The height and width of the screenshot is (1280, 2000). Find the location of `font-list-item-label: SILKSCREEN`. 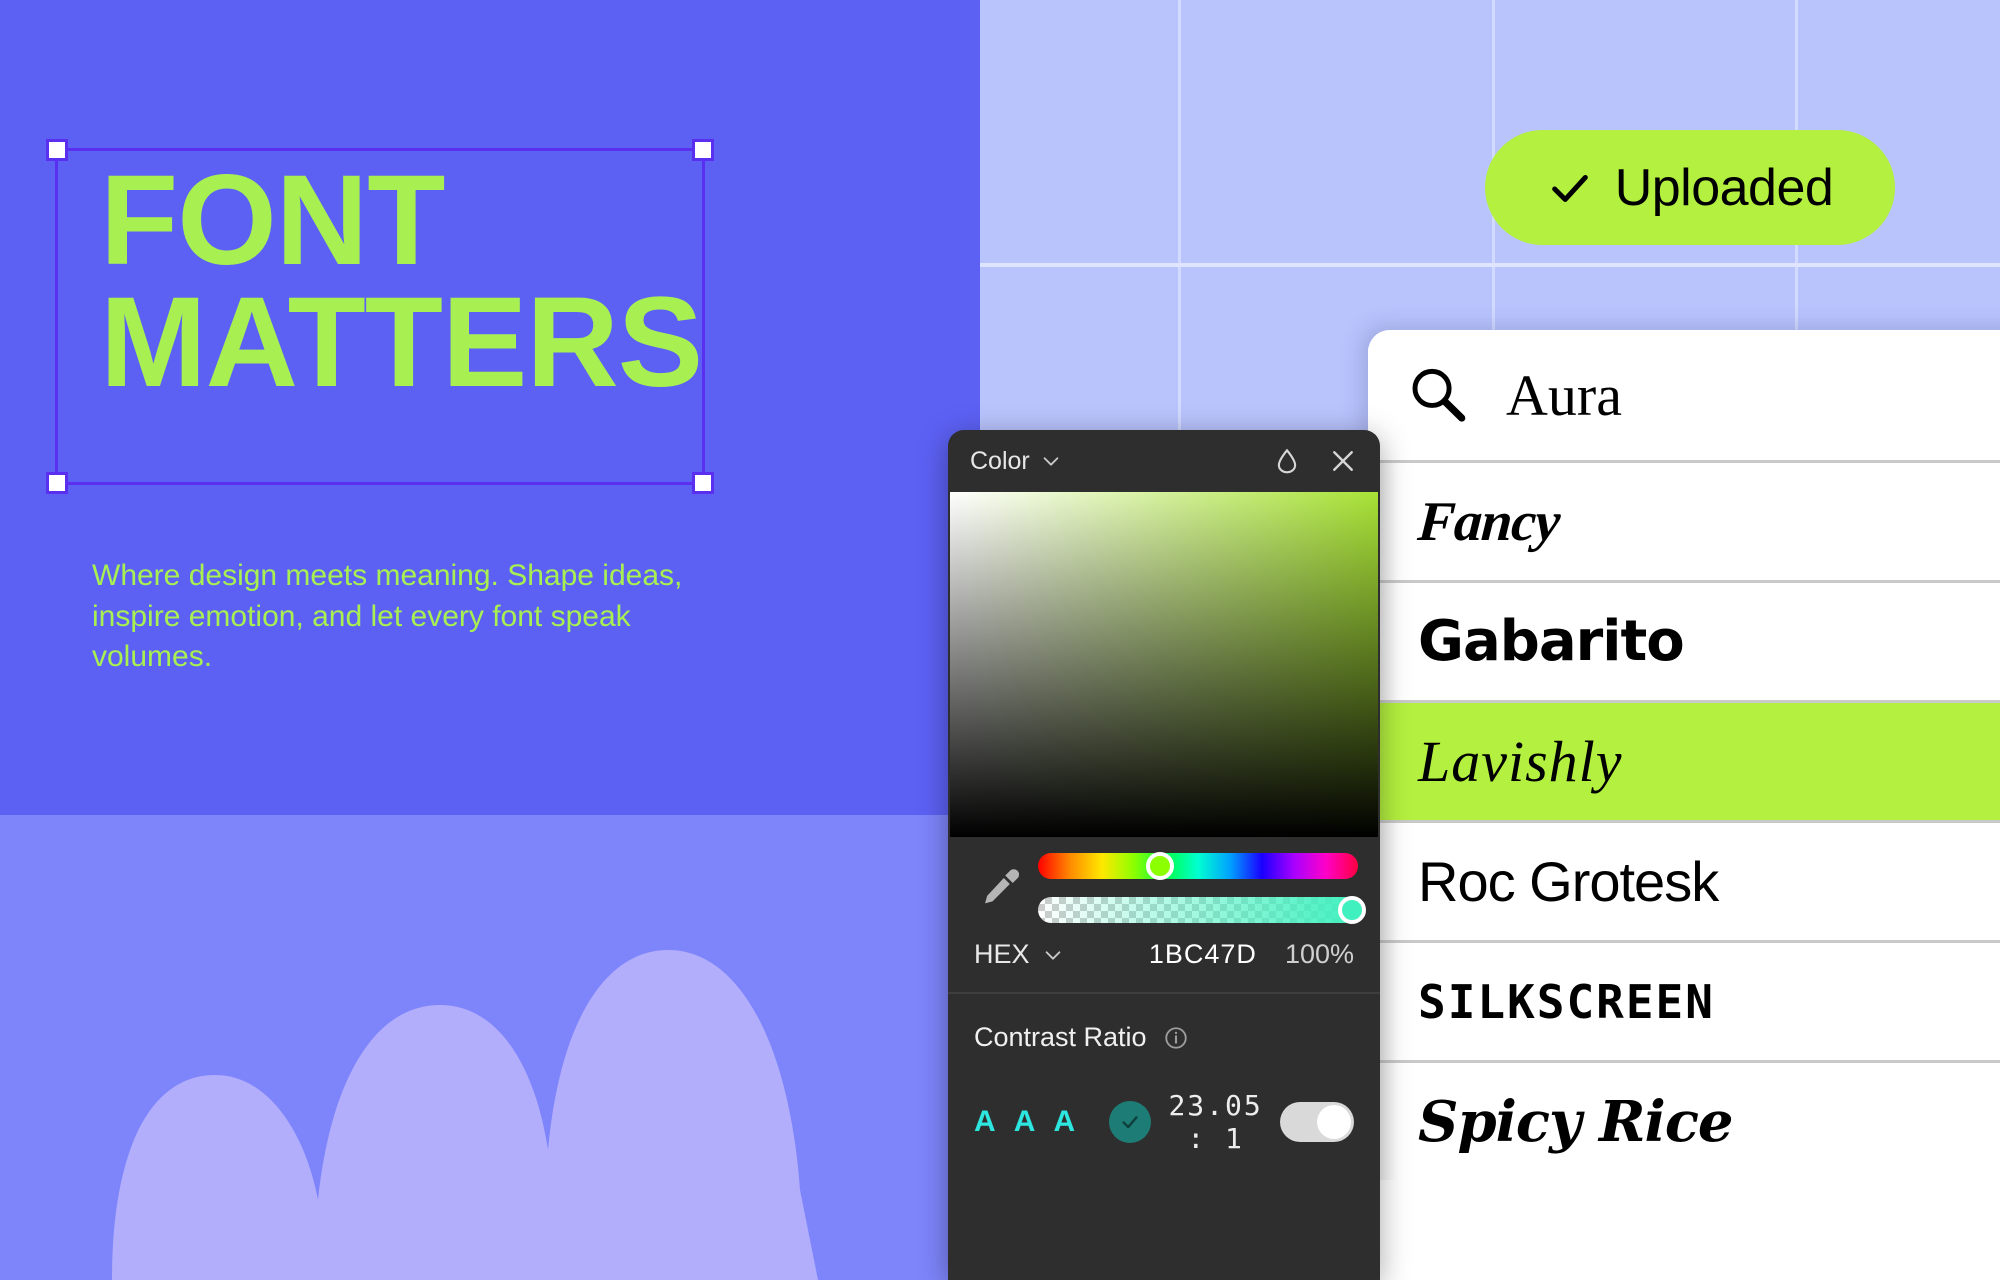

font-list-item-label: SILKSCREEN is located at coordinates (1566, 1001).